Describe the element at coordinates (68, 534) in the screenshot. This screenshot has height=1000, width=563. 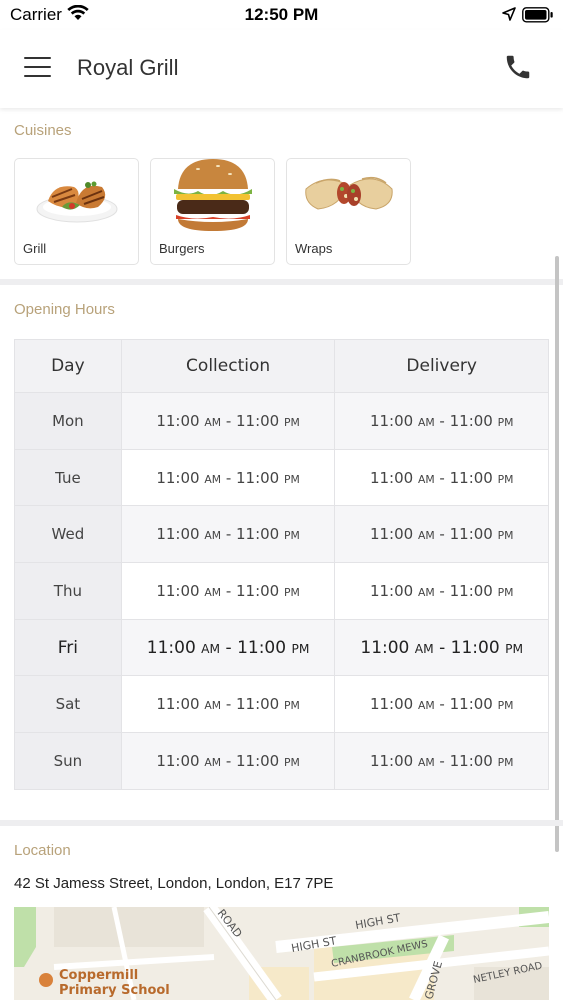
I see `day-cell: Wed` at that location.